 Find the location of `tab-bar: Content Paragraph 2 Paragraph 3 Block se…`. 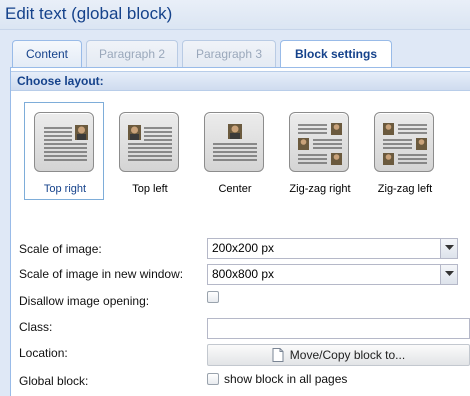

tab-bar: Content Paragraph 2 Paragraph 3 Block se… is located at coordinates (235, 49).